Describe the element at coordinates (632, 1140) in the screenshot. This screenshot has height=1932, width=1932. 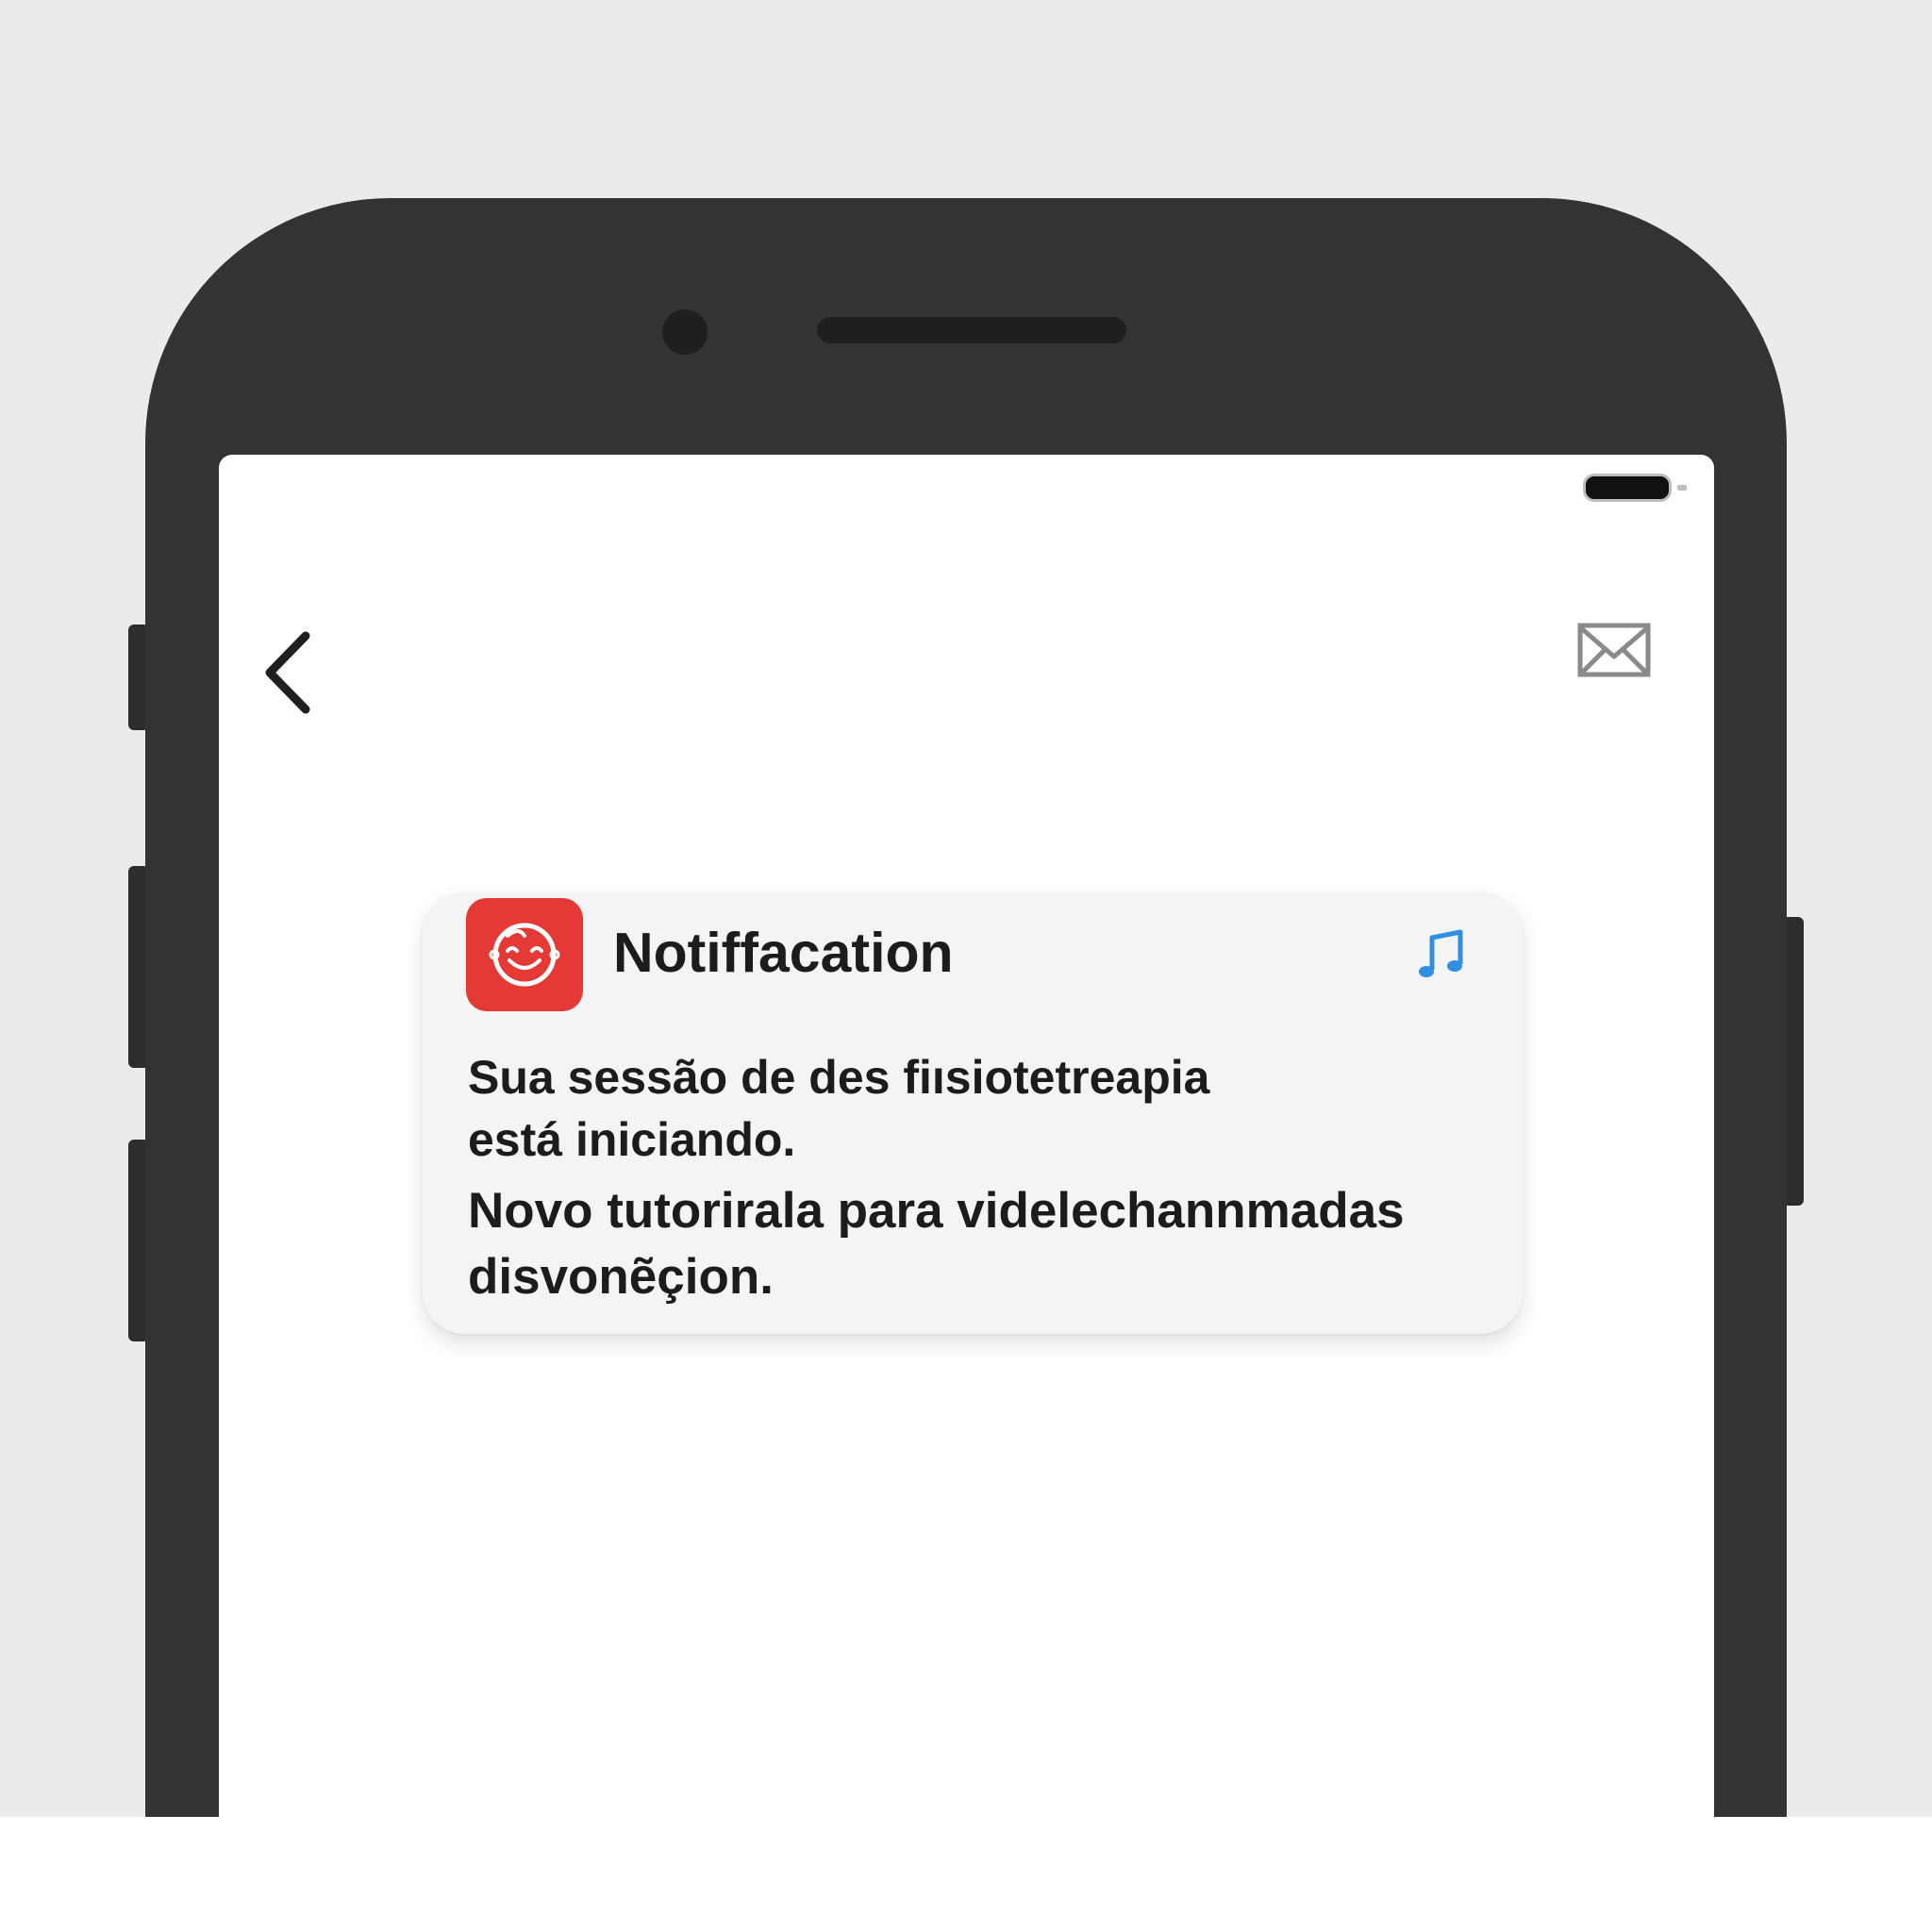
I see `notification-body-line: está iniciando.` at that location.